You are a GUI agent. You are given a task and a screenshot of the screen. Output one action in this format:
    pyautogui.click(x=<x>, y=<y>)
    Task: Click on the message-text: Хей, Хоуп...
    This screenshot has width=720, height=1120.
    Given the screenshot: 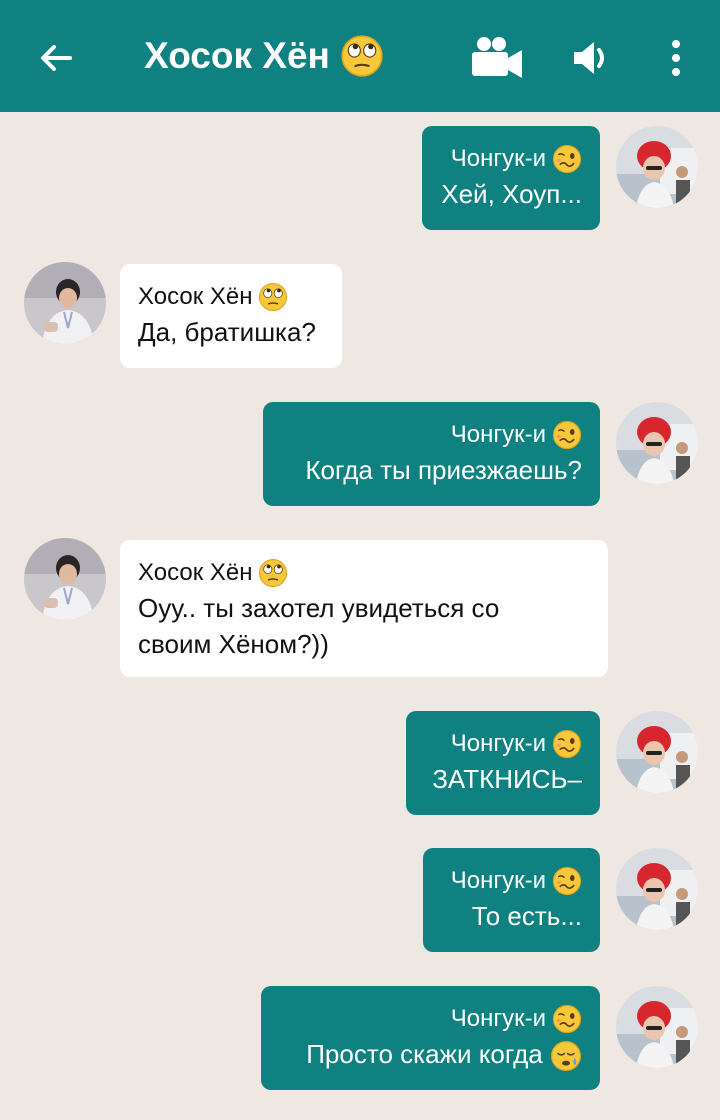 What is the action you would take?
    pyautogui.click(x=511, y=194)
    